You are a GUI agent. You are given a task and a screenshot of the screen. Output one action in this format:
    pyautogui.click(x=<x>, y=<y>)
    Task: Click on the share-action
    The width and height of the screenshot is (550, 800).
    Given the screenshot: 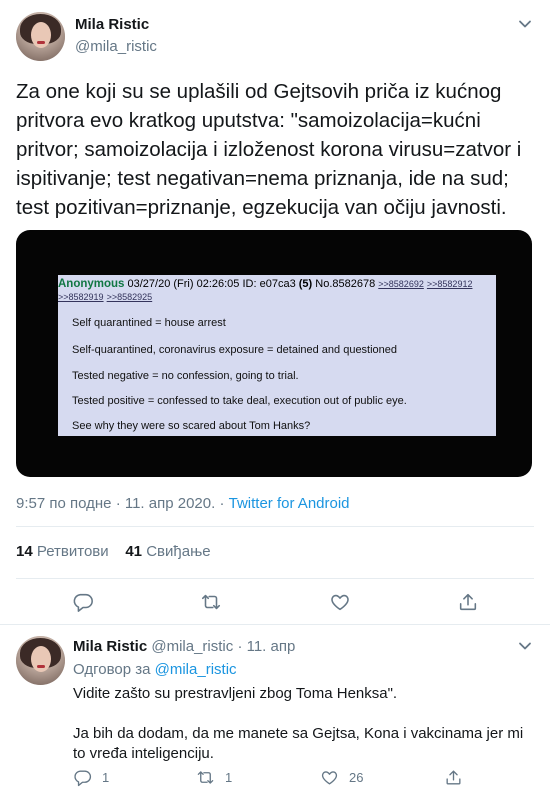 What is the action you would take?
    pyautogui.click(x=458, y=777)
    